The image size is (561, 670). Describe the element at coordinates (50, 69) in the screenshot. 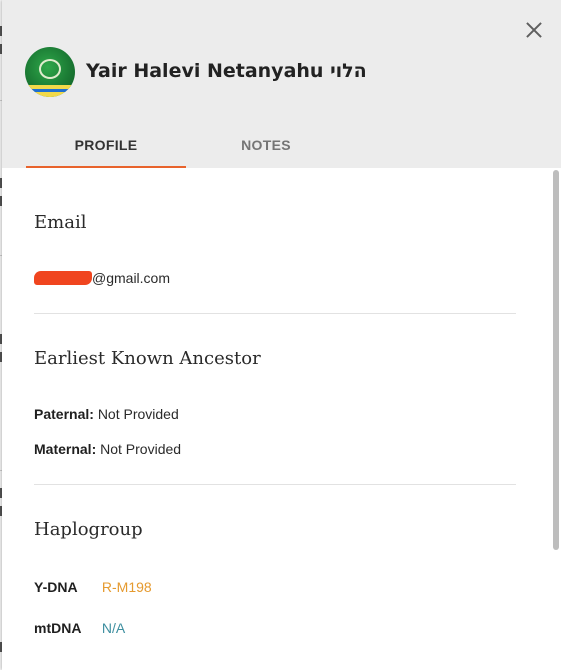

I see `community-emblem-icon` at that location.